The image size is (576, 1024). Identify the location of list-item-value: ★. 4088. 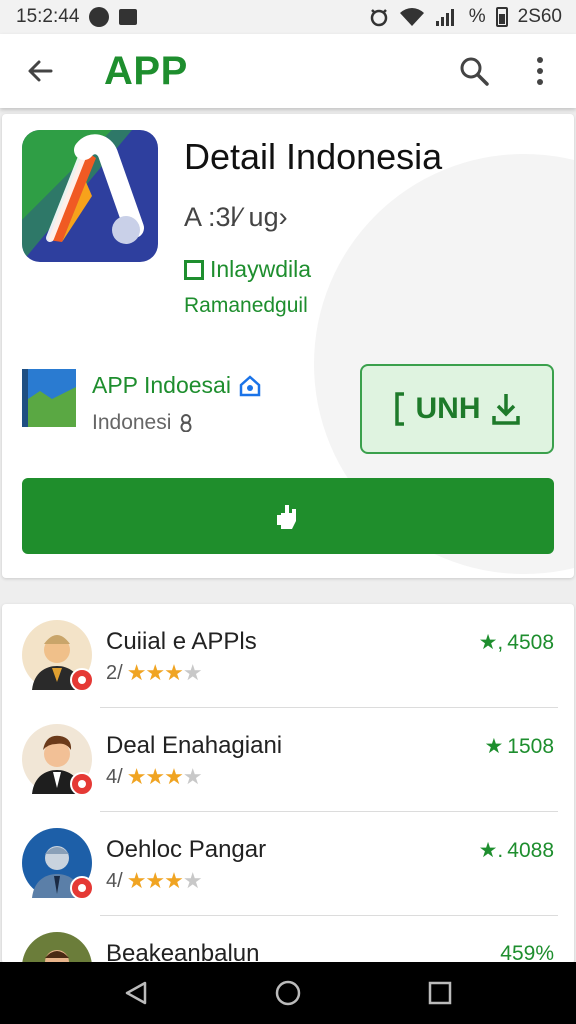
(516, 850).